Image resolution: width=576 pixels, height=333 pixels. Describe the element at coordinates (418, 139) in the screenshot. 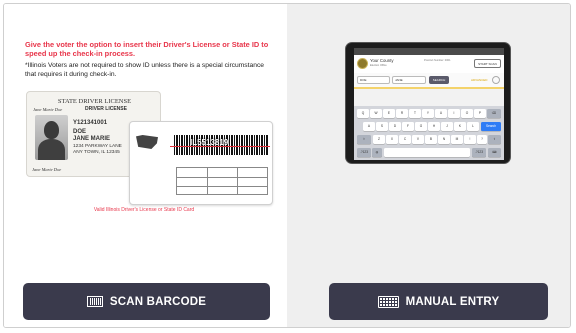

I see `key: V` at that location.